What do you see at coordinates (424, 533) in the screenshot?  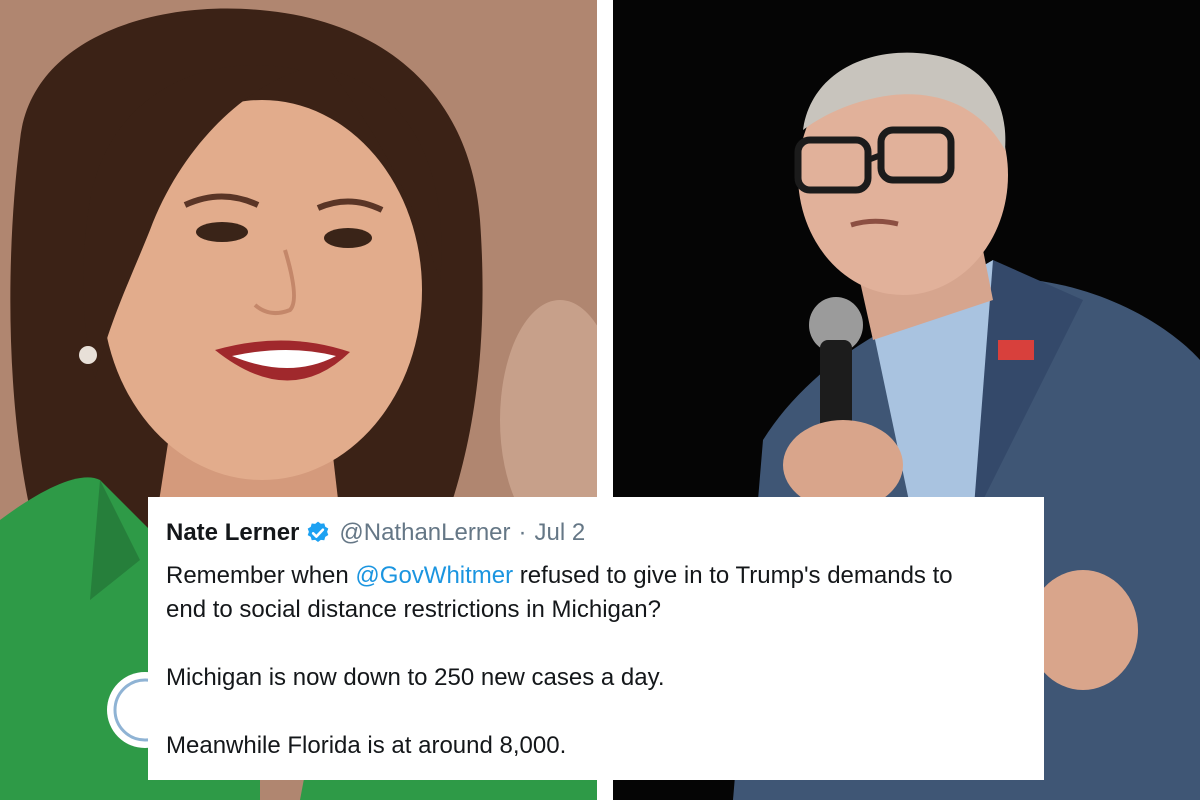 I see `author-handle: @NathanLerner` at bounding box center [424, 533].